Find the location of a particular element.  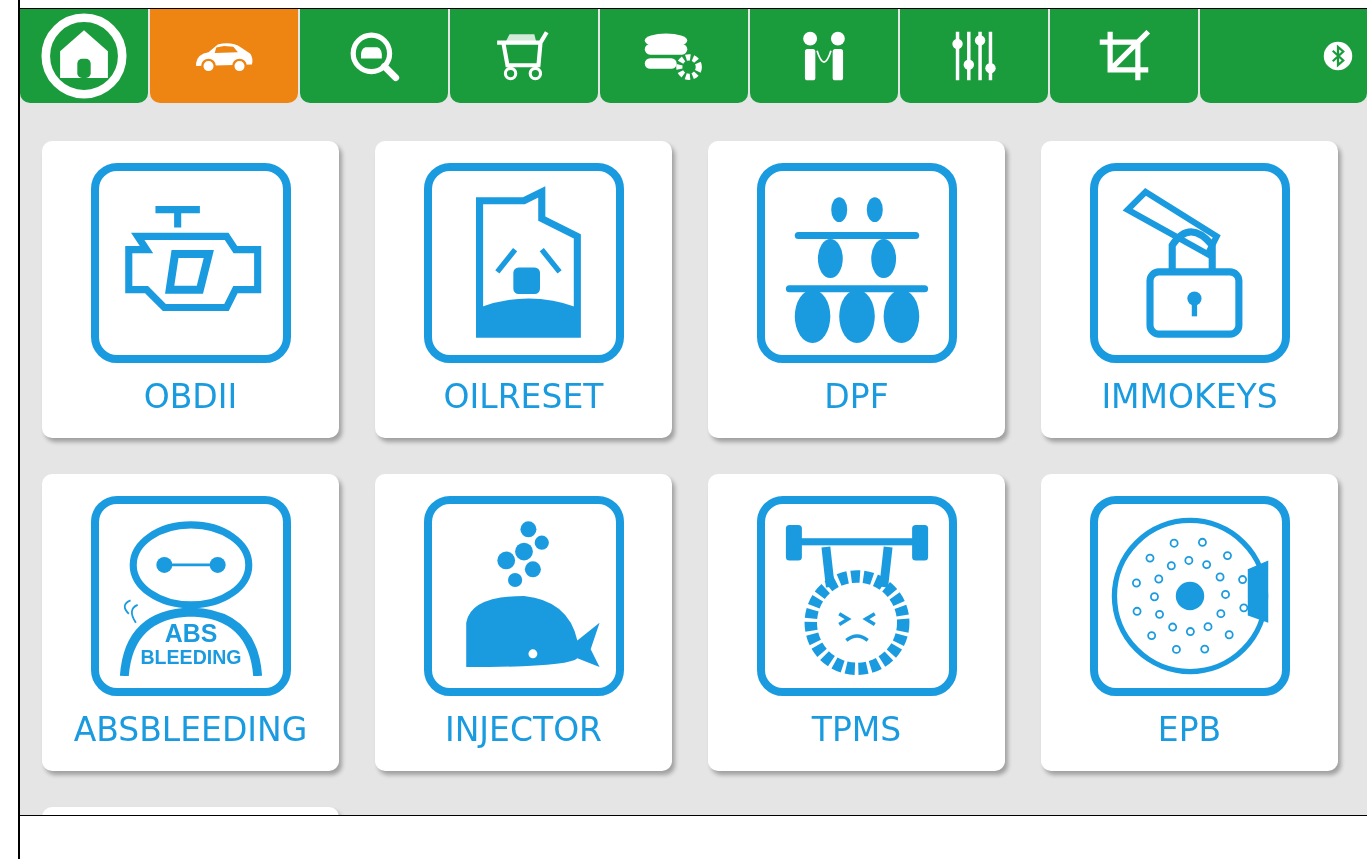

icon-caption: BLEEDING is located at coordinates (190, 656).